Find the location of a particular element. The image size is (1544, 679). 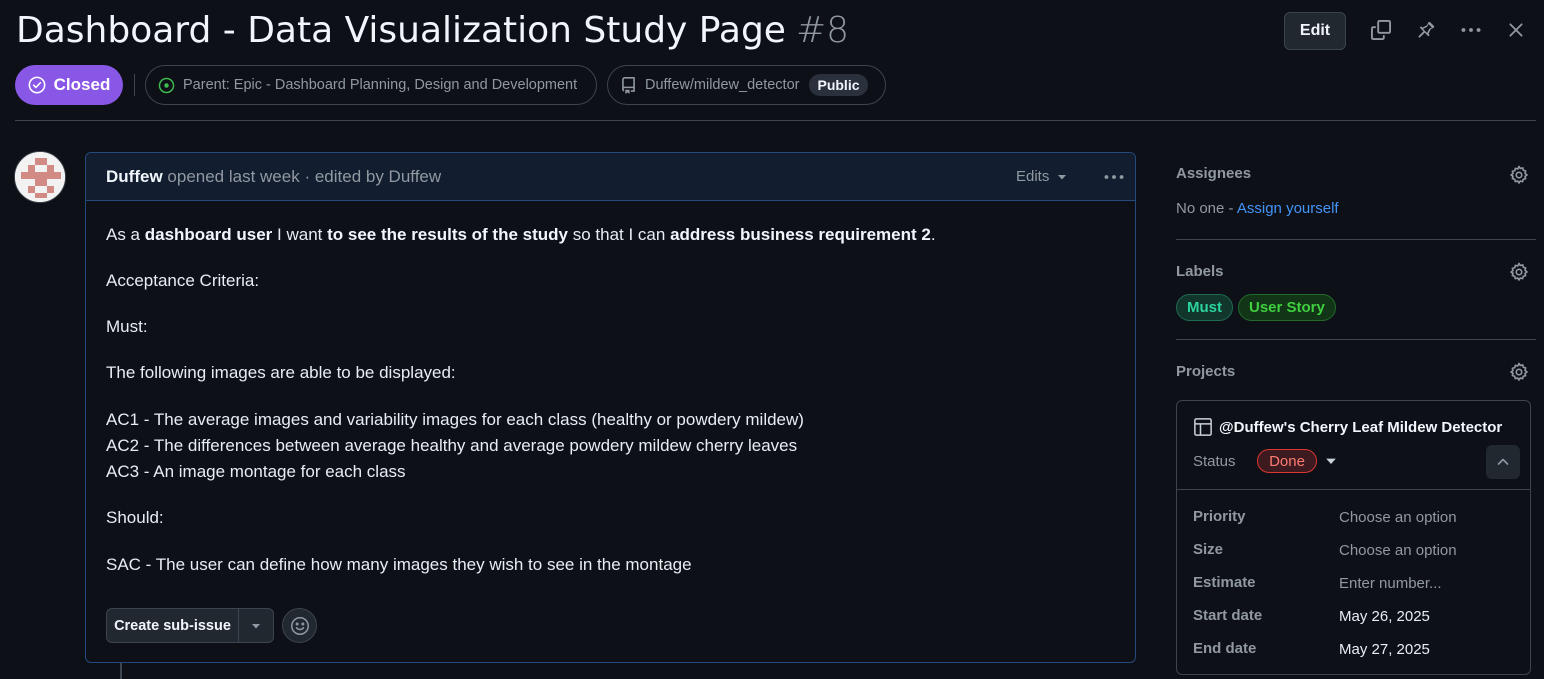

create-subissue-button: Create sub-issue is located at coordinates (173, 625).